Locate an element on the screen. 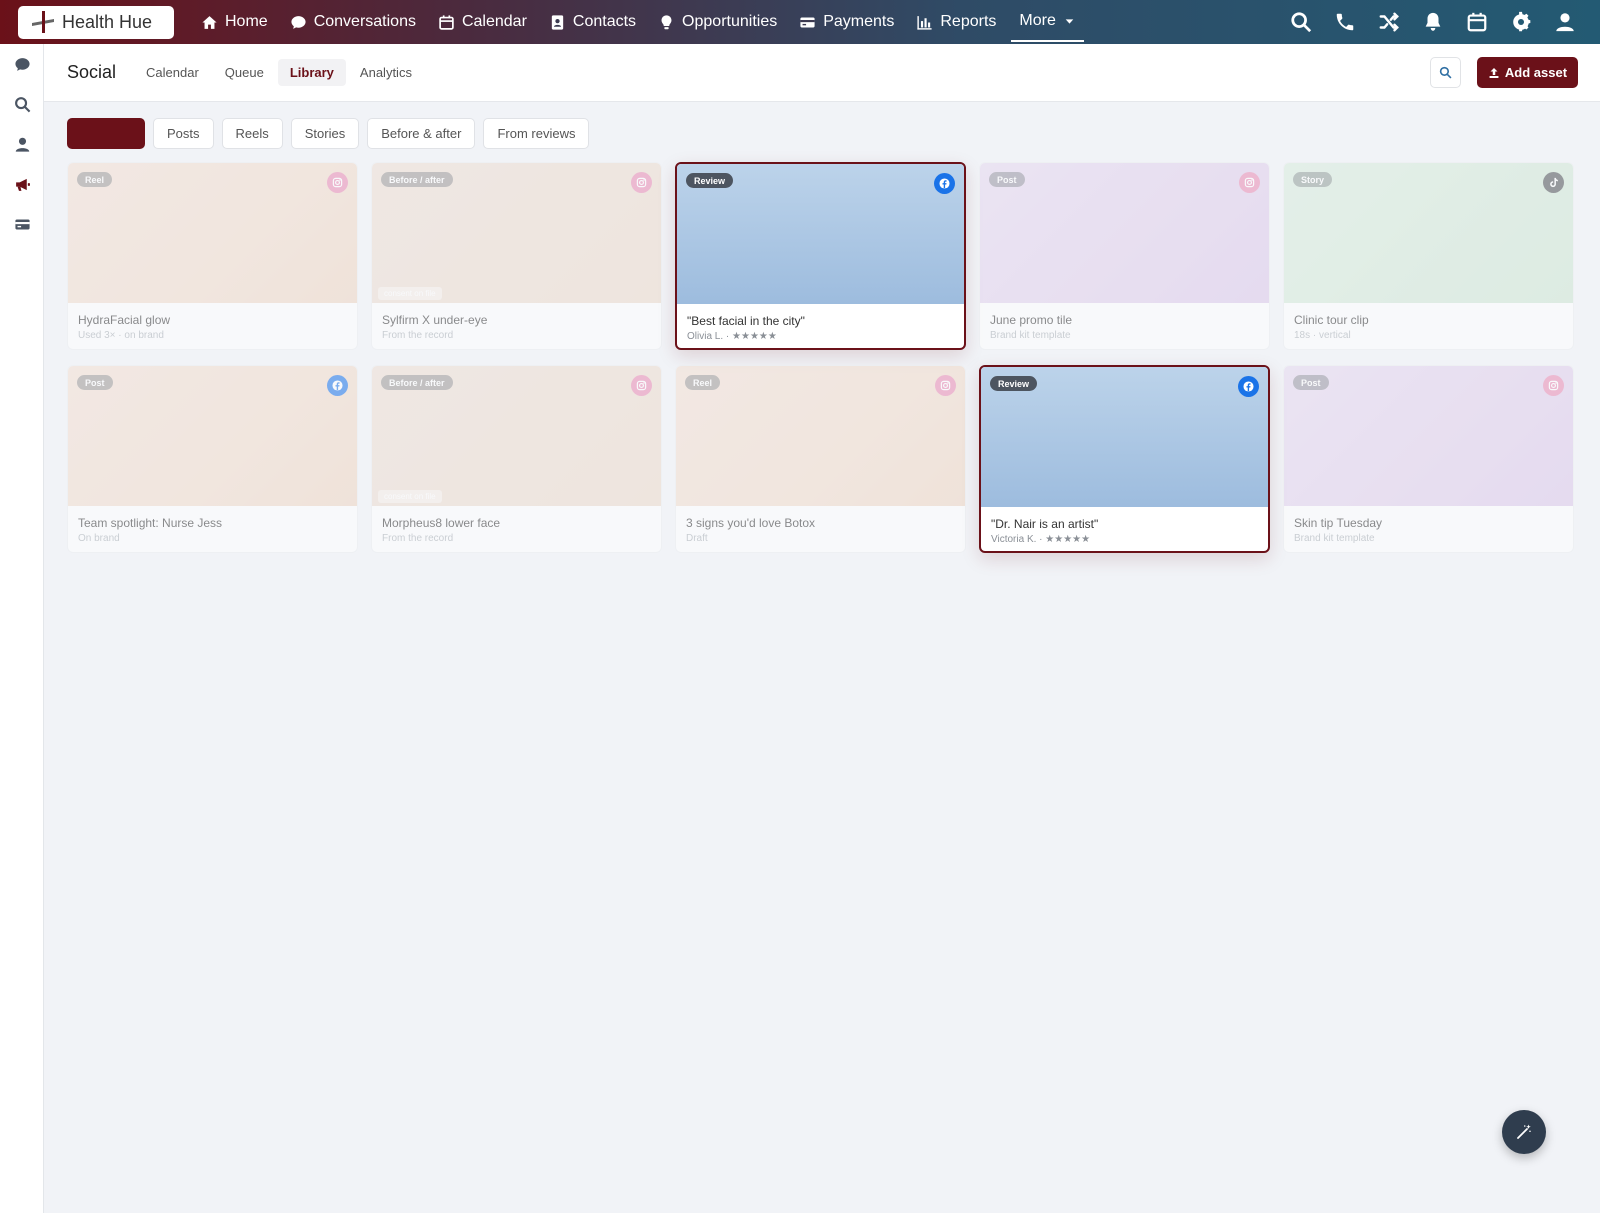 The width and height of the screenshot is (1600, 1213). brand-name: Health Hue is located at coordinates (107, 21).